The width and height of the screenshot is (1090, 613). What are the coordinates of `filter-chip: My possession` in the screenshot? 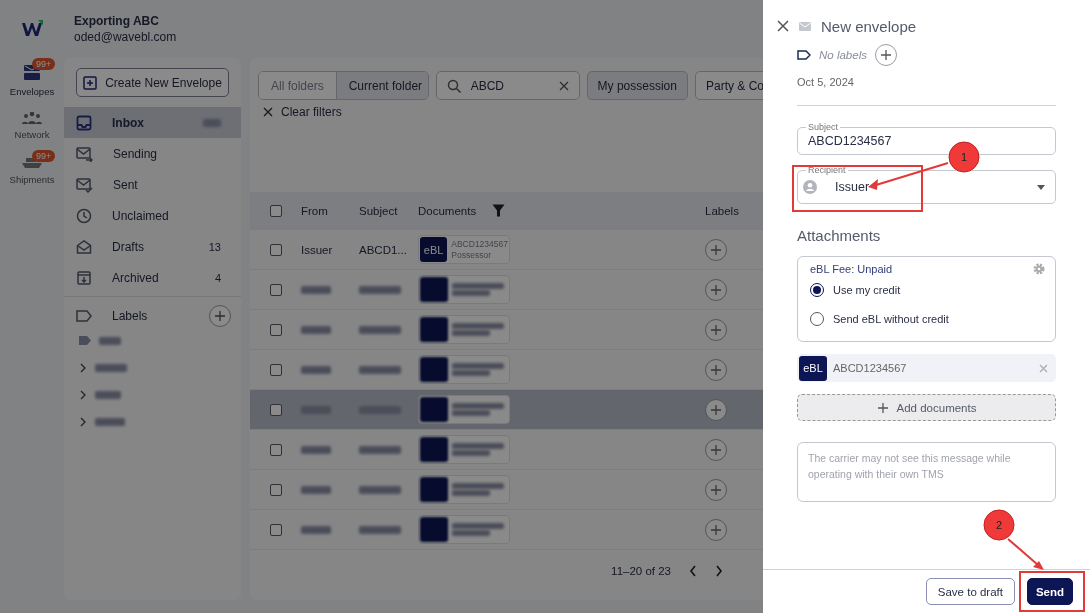 It's located at (637, 85).